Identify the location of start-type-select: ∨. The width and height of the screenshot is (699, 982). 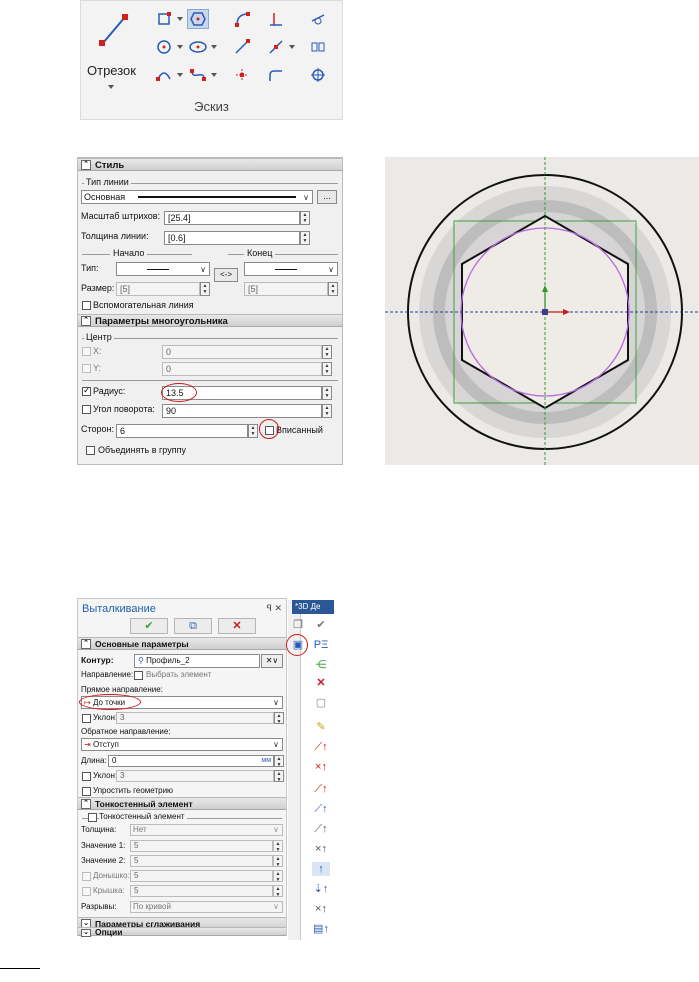
(163, 269).